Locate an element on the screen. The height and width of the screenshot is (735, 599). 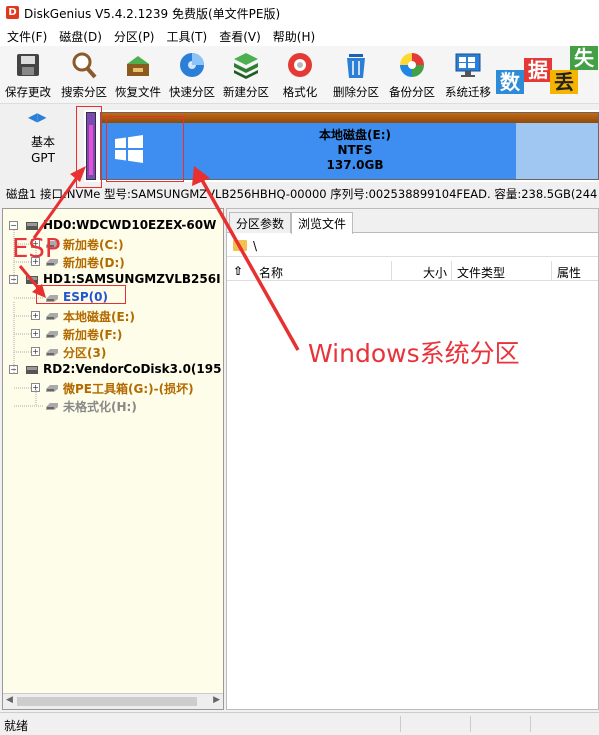
menu-disk: 磁盘(D) is located at coordinates (80, 36).